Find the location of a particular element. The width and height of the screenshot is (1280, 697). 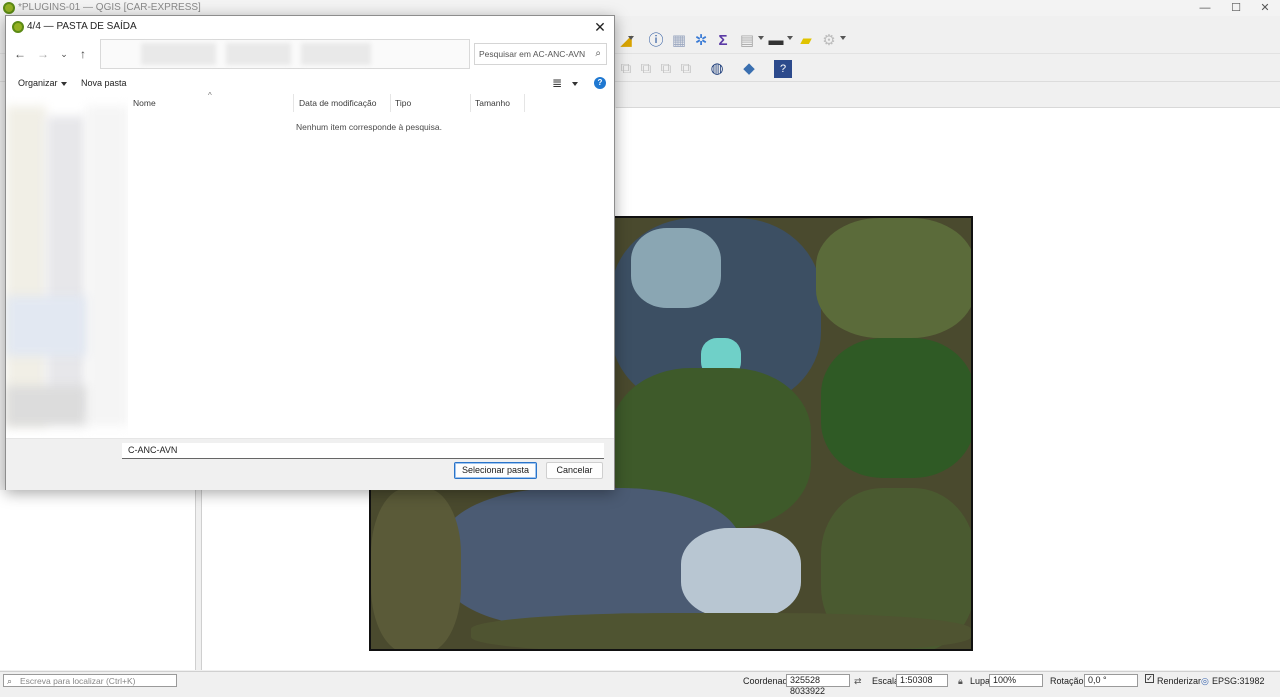

scale-label: Escala is located at coordinates (886, 681).